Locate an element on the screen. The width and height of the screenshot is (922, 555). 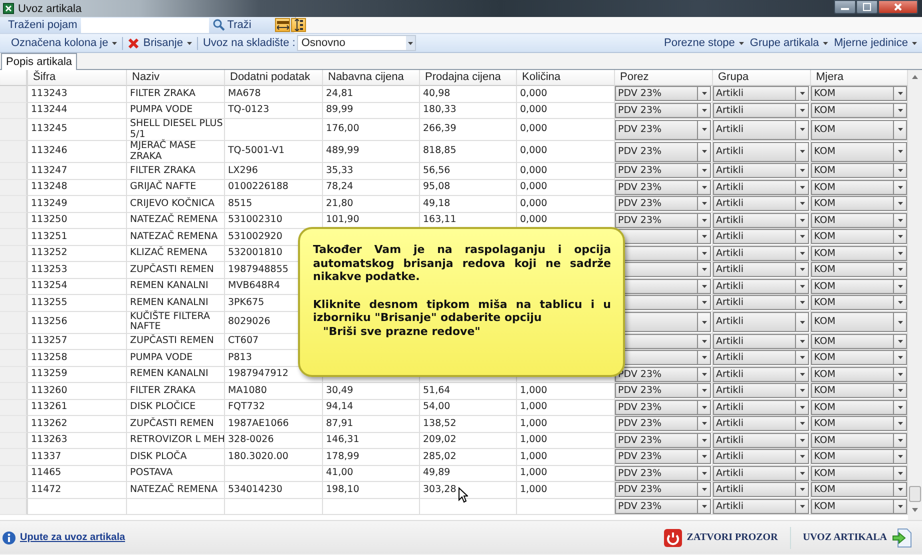
minimize-button is located at coordinates (845, 7).